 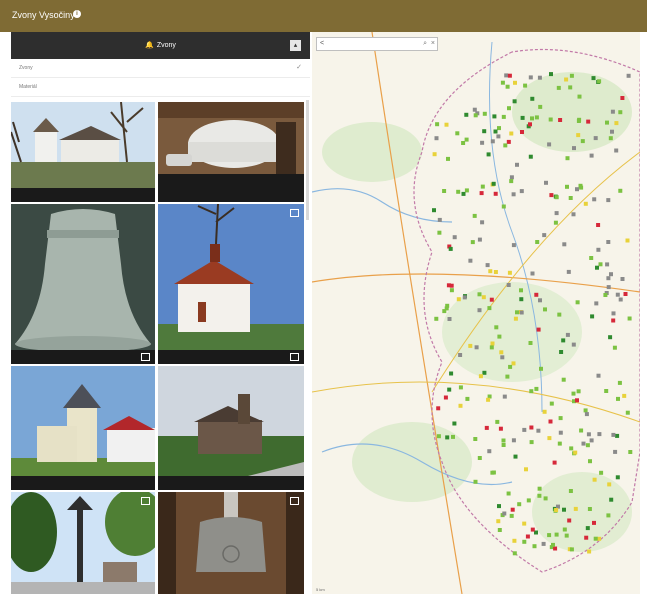 I want to click on collapse-button: ▴, so click(x=295, y=45).